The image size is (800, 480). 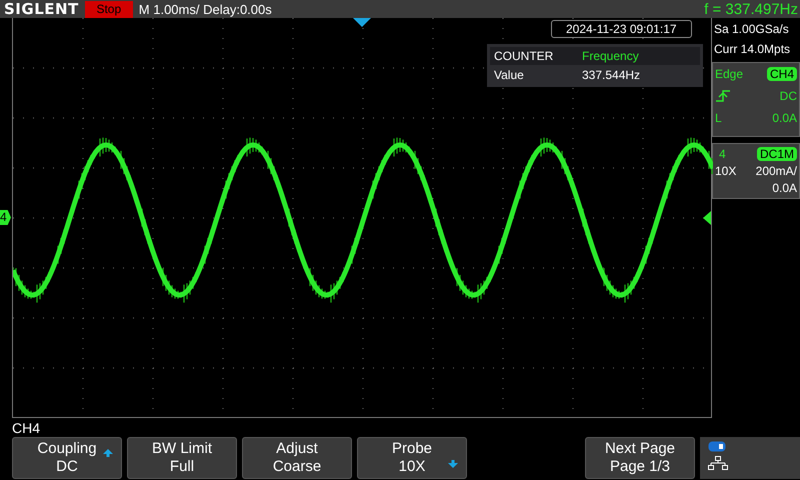 I want to click on probe-ratio: 10X, so click(x=725, y=171).